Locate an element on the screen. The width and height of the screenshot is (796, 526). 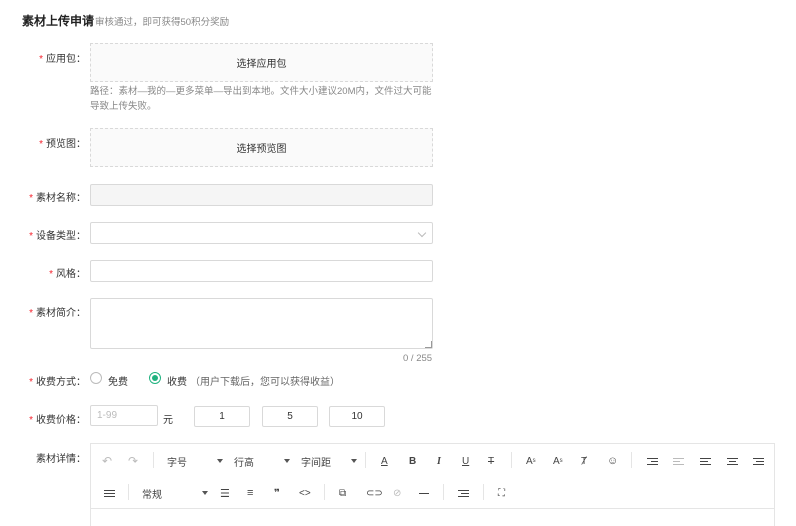
editor-toolbar-row-2: 常规 ☰ ≡ ❞ <> ⧉ ⊂⊃ ⊘ — ⛶ is located at coordinates (432, 492).